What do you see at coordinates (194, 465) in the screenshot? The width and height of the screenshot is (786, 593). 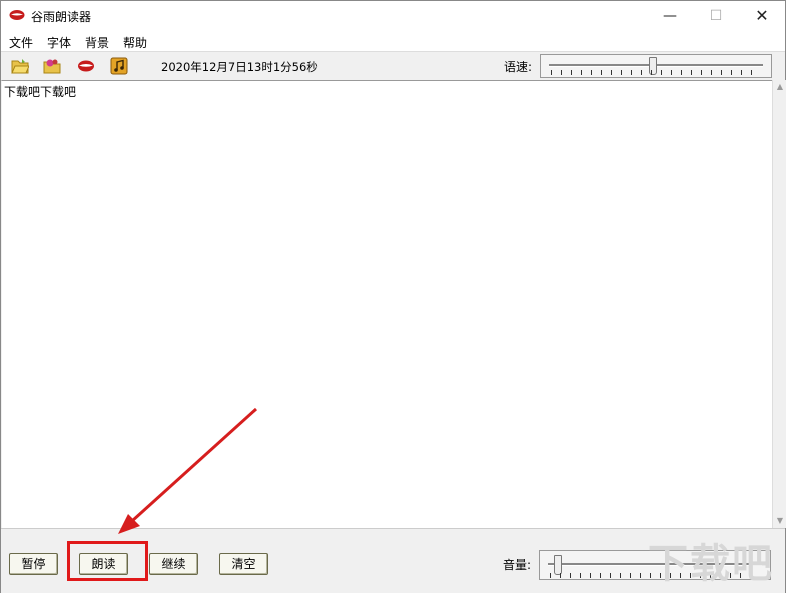 I see `arrow-shaft` at bounding box center [194, 465].